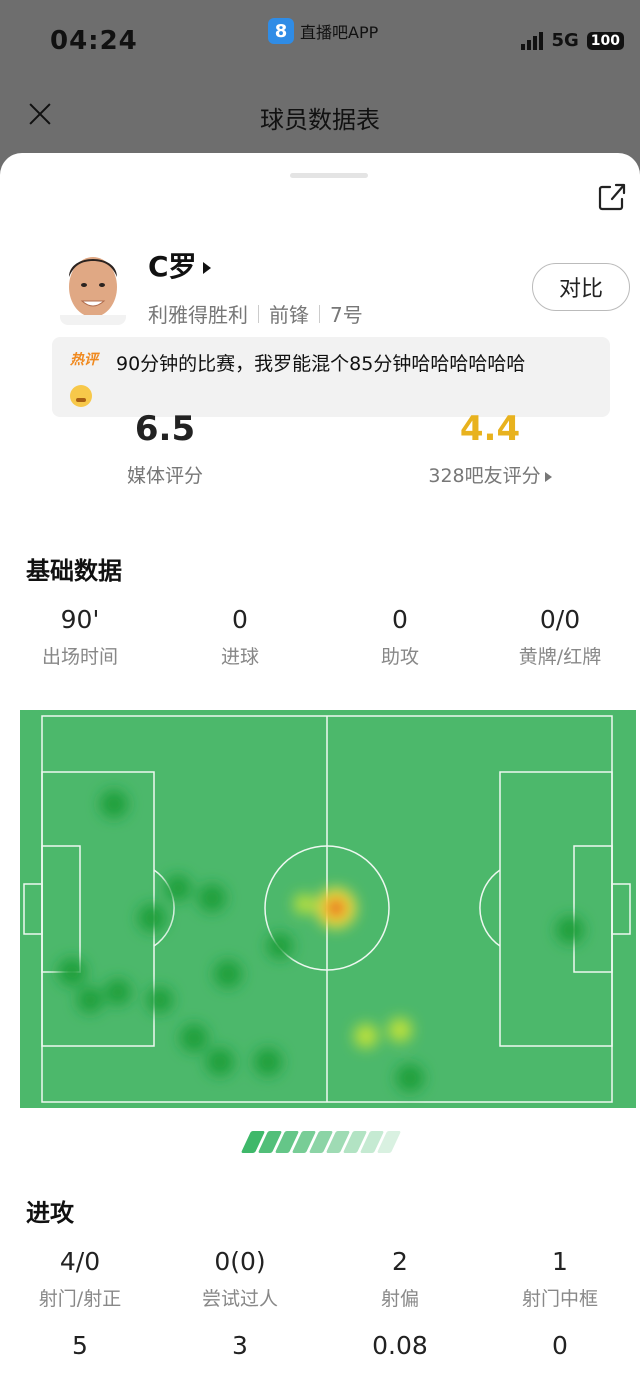 The image size is (640, 1373). I want to click on basic-stats-row: 90' 出场时间 0 进球 0 助攻 0/0 黄牌/红牌, so click(320, 637).